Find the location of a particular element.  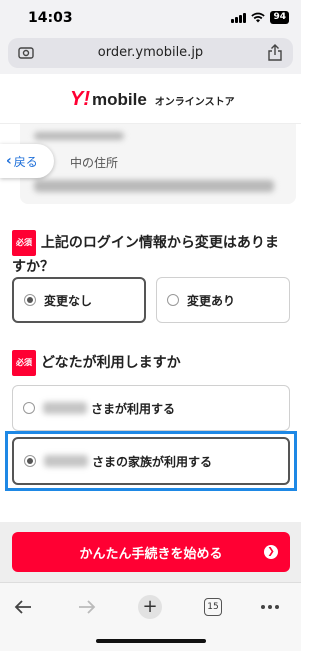

store-label: オンラインストア is located at coordinates (194, 102).